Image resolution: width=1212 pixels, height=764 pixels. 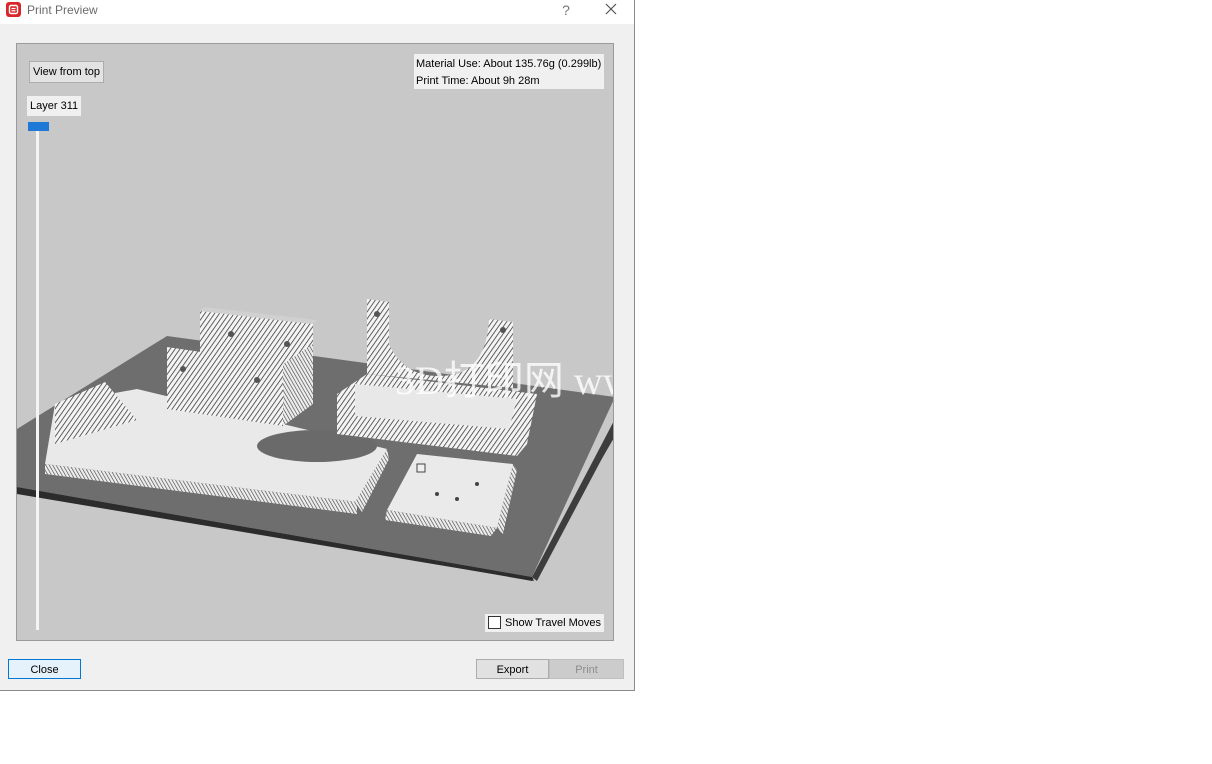 What do you see at coordinates (611, 11) in the screenshot?
I see `close-icon` at bounding box center [611, 11].